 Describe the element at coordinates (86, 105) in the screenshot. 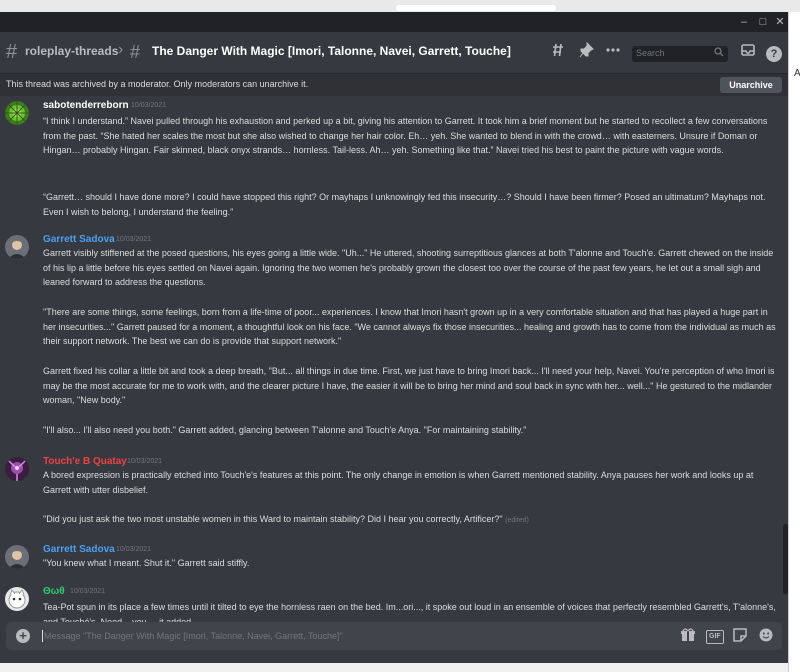

I see `username: sabotenderreborn` at that location.